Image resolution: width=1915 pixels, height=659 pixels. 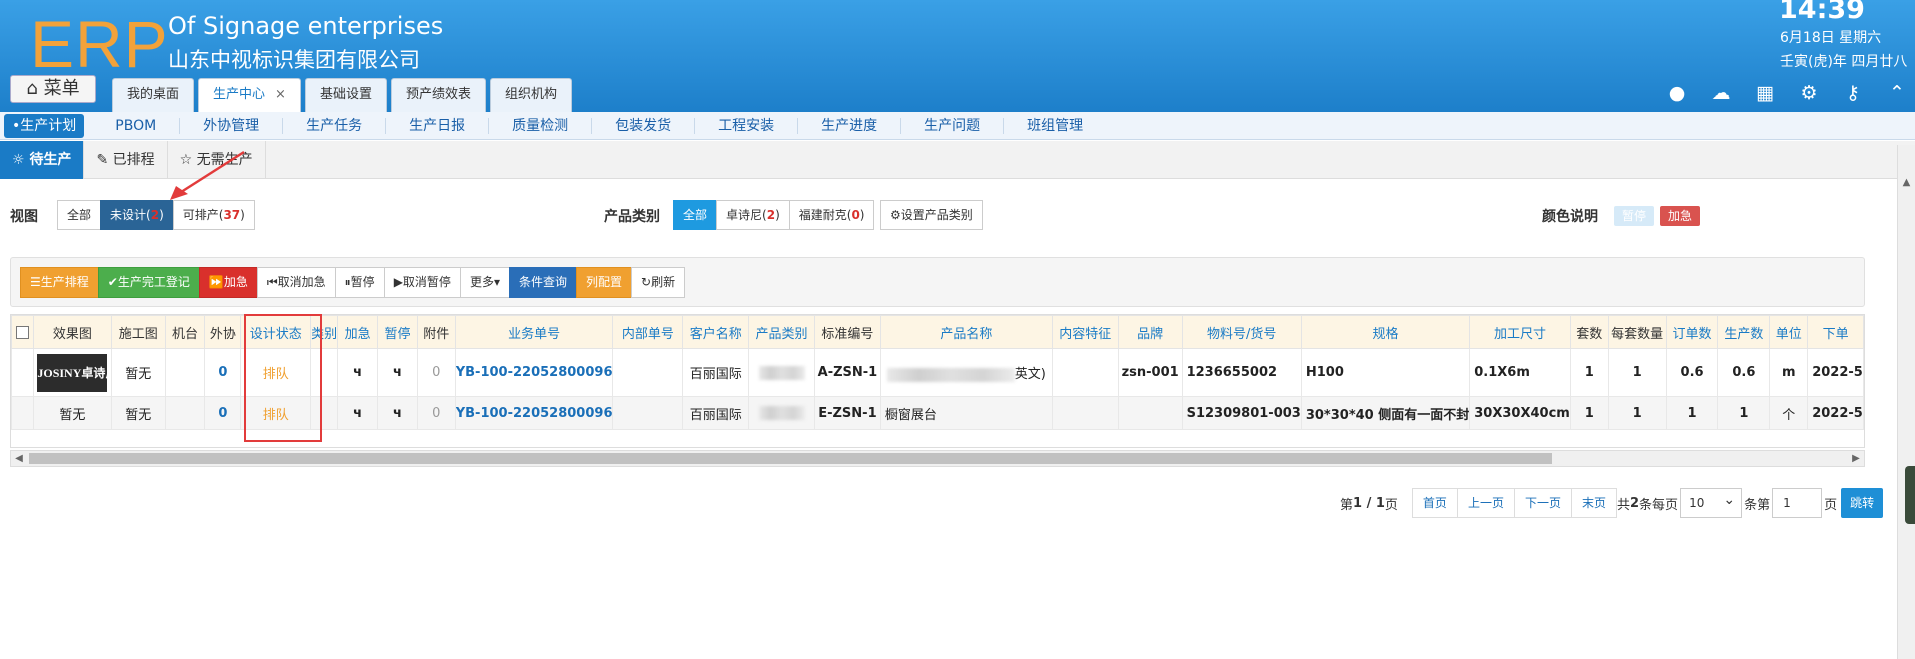 I want to click on scroll-left-icon: ◀, so click(x=19, y=458).